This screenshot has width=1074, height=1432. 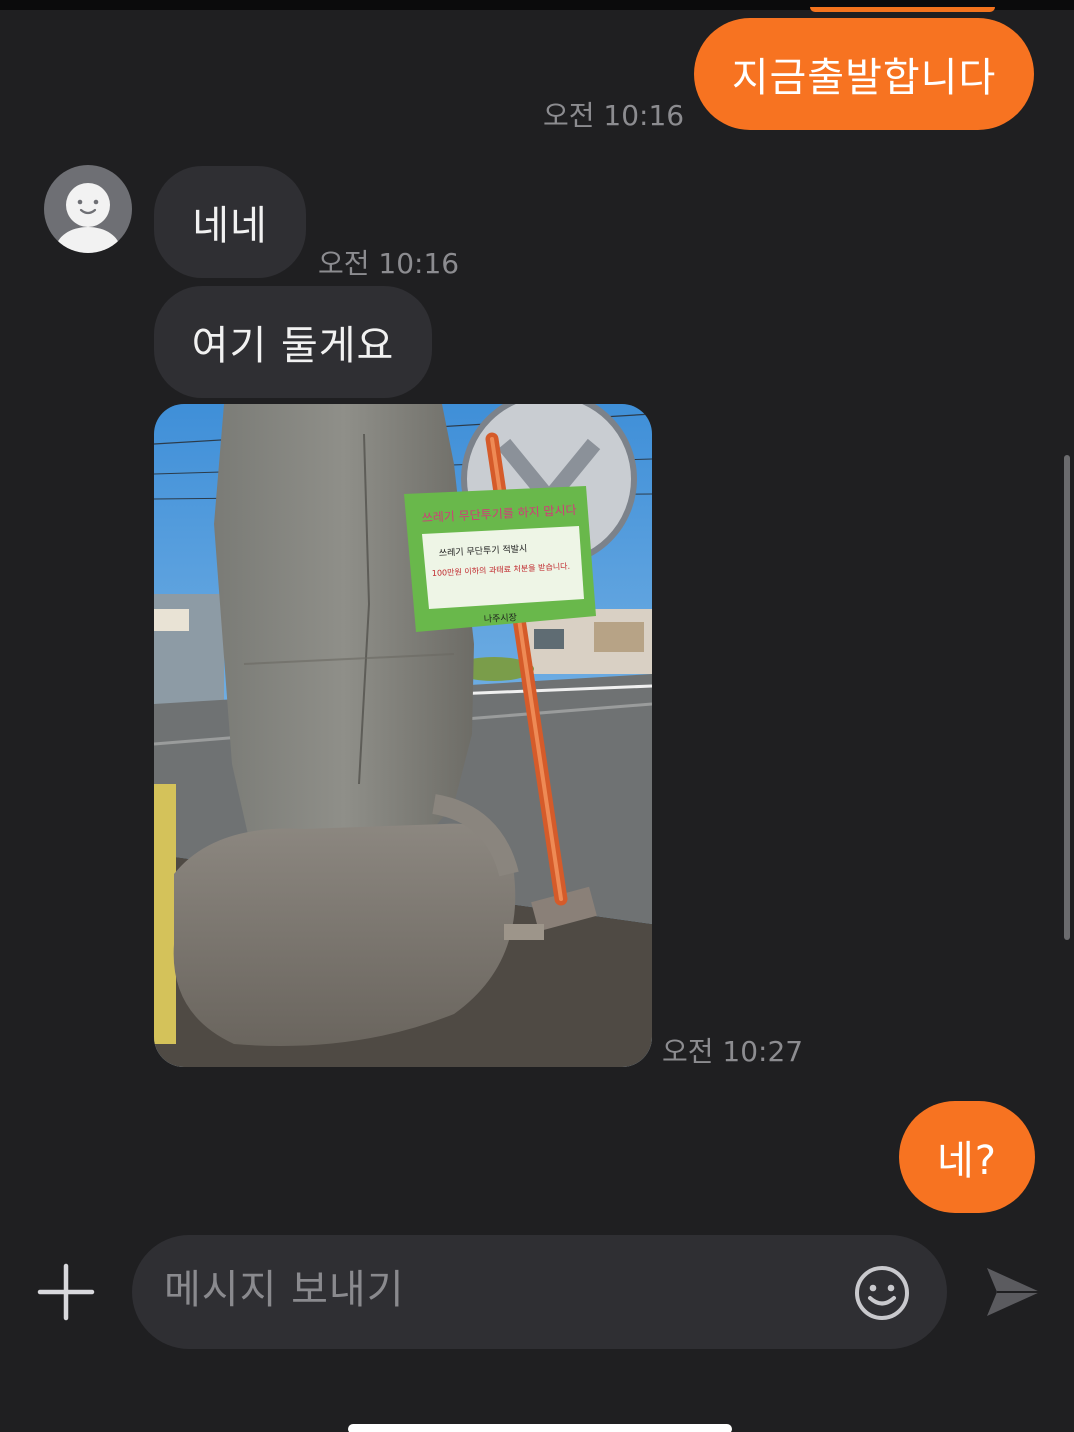 I want to click on outgoing-message-bubble: 지금출발합니다, so click(x=864, y=74).